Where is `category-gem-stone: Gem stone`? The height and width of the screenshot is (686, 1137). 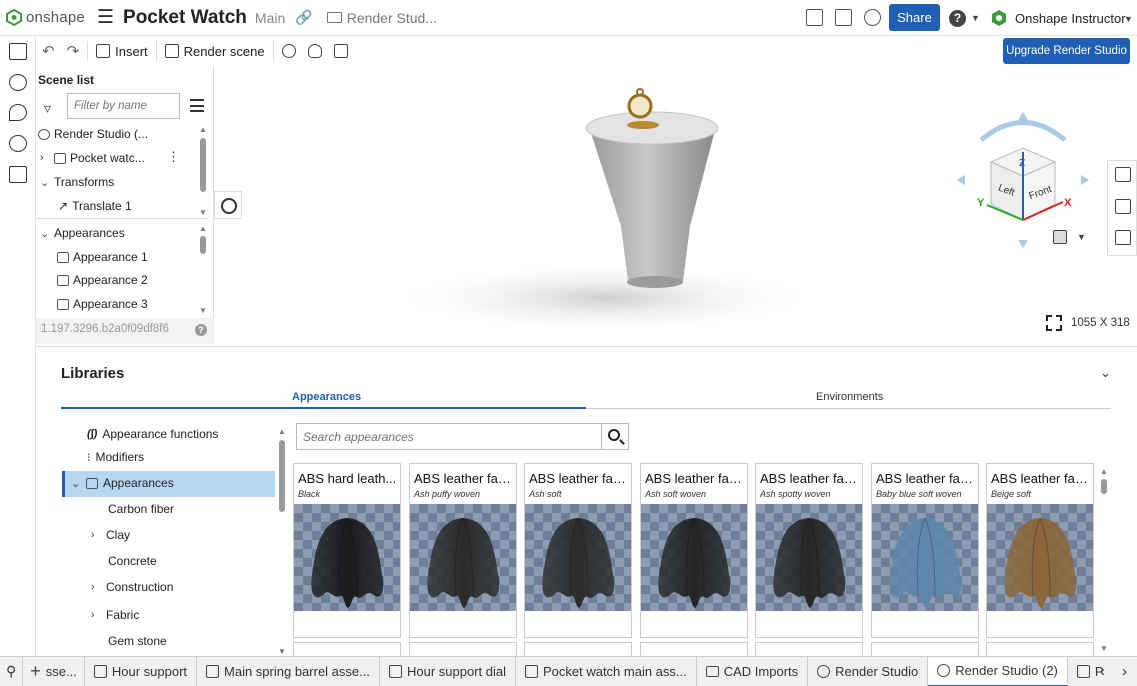 category-gem-stone: Gem stone is located at coordinates (137, 641).